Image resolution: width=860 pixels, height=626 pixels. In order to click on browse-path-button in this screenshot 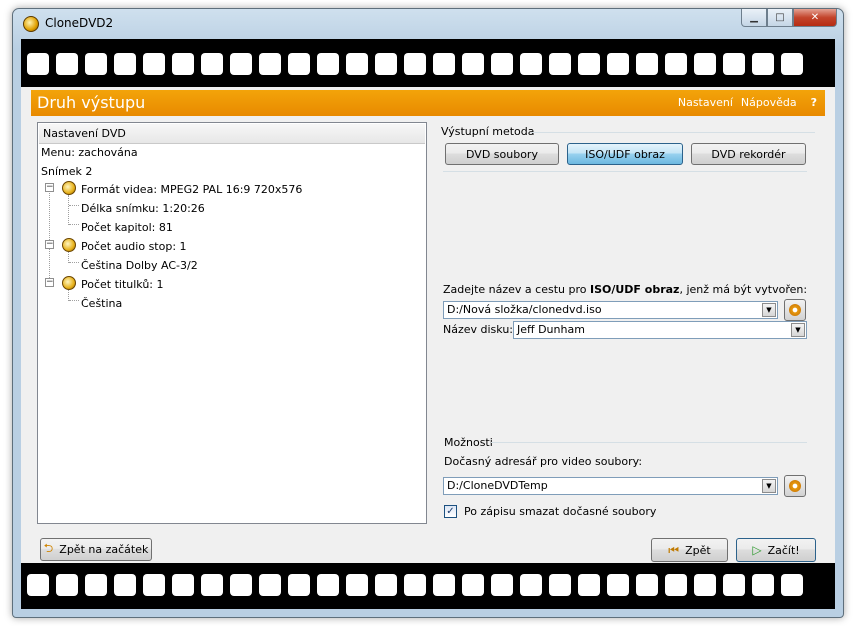, I will do `click(795, 310)`.